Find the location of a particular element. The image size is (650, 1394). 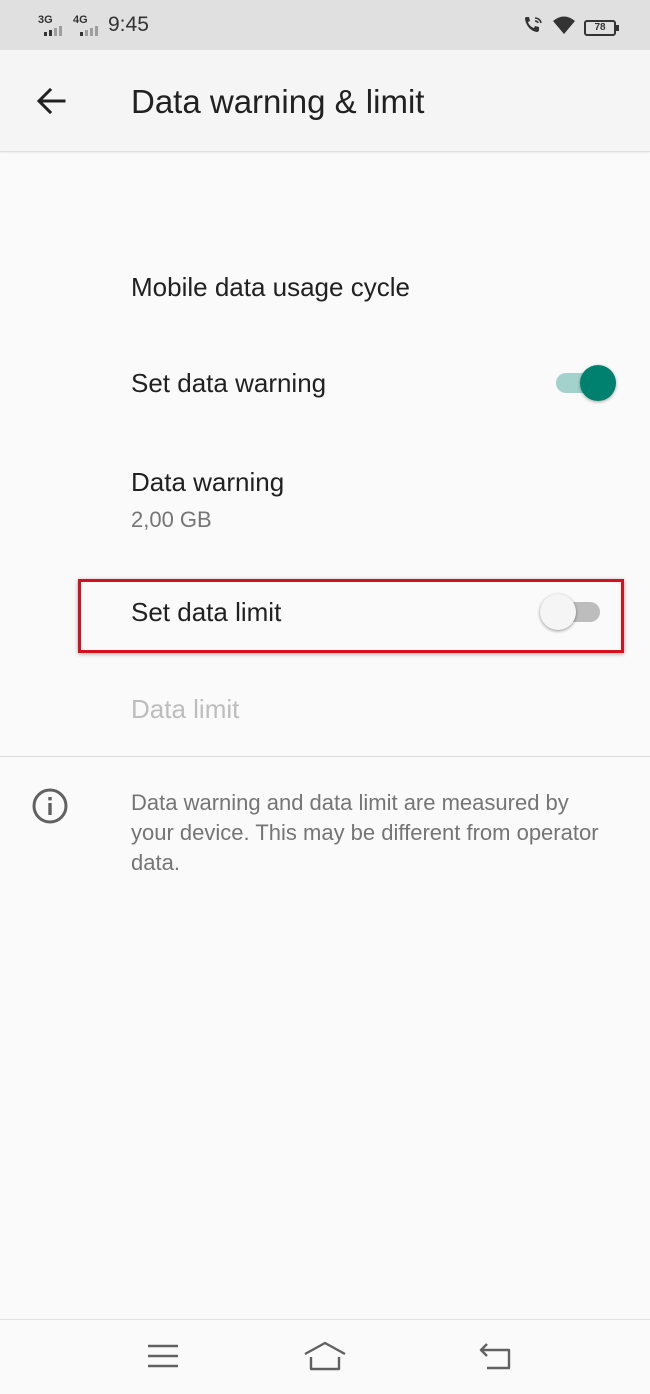

battery-icon: 78 is located at coordinates (601, 27).